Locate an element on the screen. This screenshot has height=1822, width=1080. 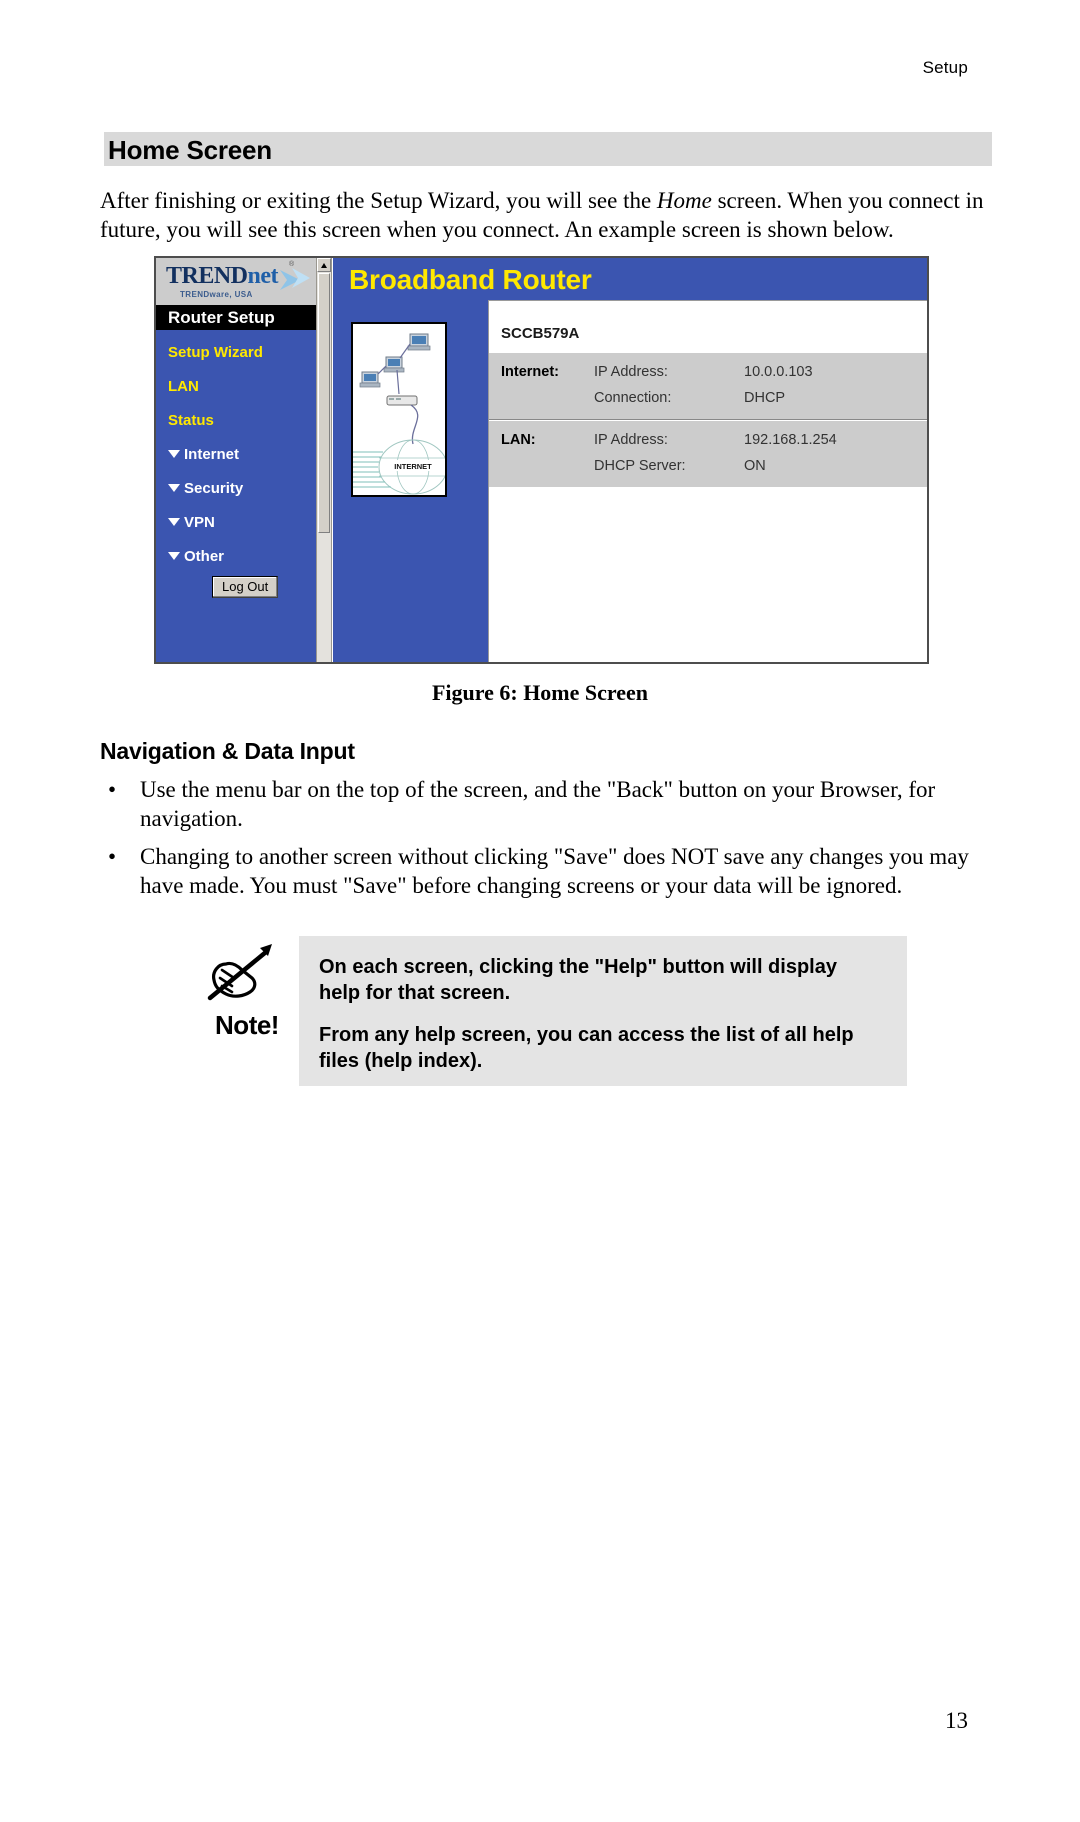
sidebar-item-label: Internet is located at coordinates (212, 454).